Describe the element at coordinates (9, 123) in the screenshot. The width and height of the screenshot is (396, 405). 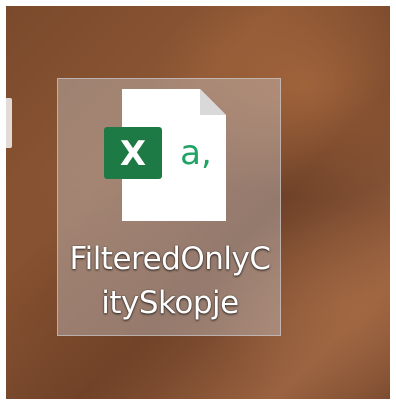
I see `window-edge` at that location.